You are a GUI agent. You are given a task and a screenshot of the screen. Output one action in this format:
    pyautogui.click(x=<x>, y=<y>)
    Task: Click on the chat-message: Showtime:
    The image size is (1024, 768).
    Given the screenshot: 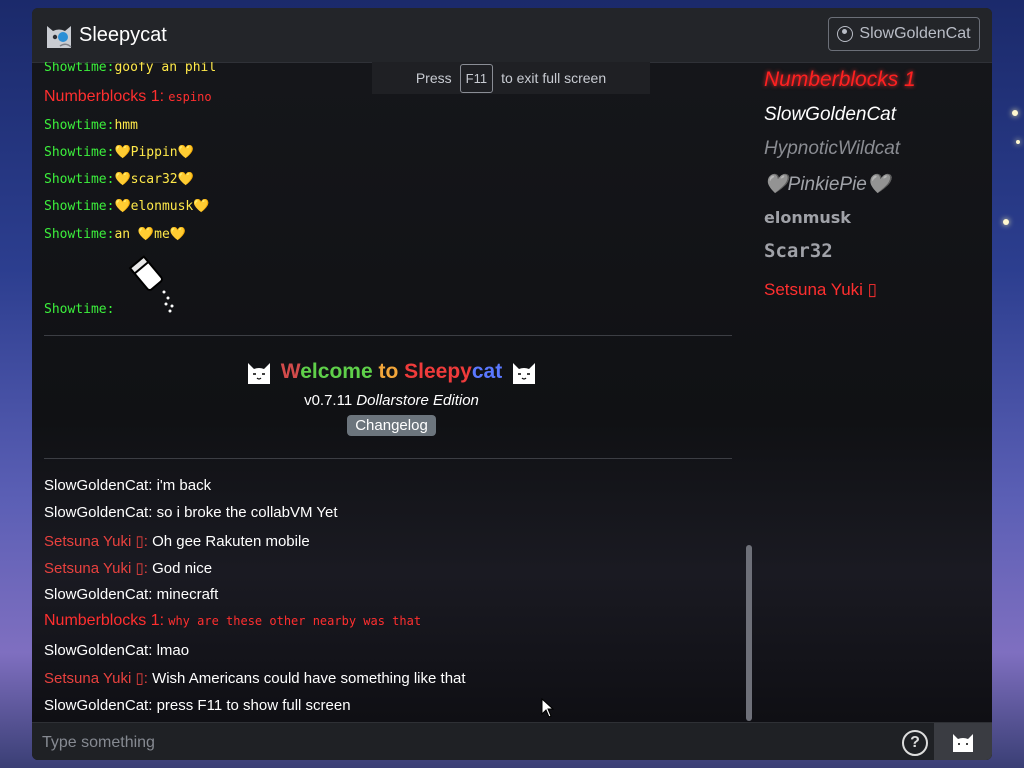 What is the action you would take?
    pyautogui.click(x=79, y=309)
    